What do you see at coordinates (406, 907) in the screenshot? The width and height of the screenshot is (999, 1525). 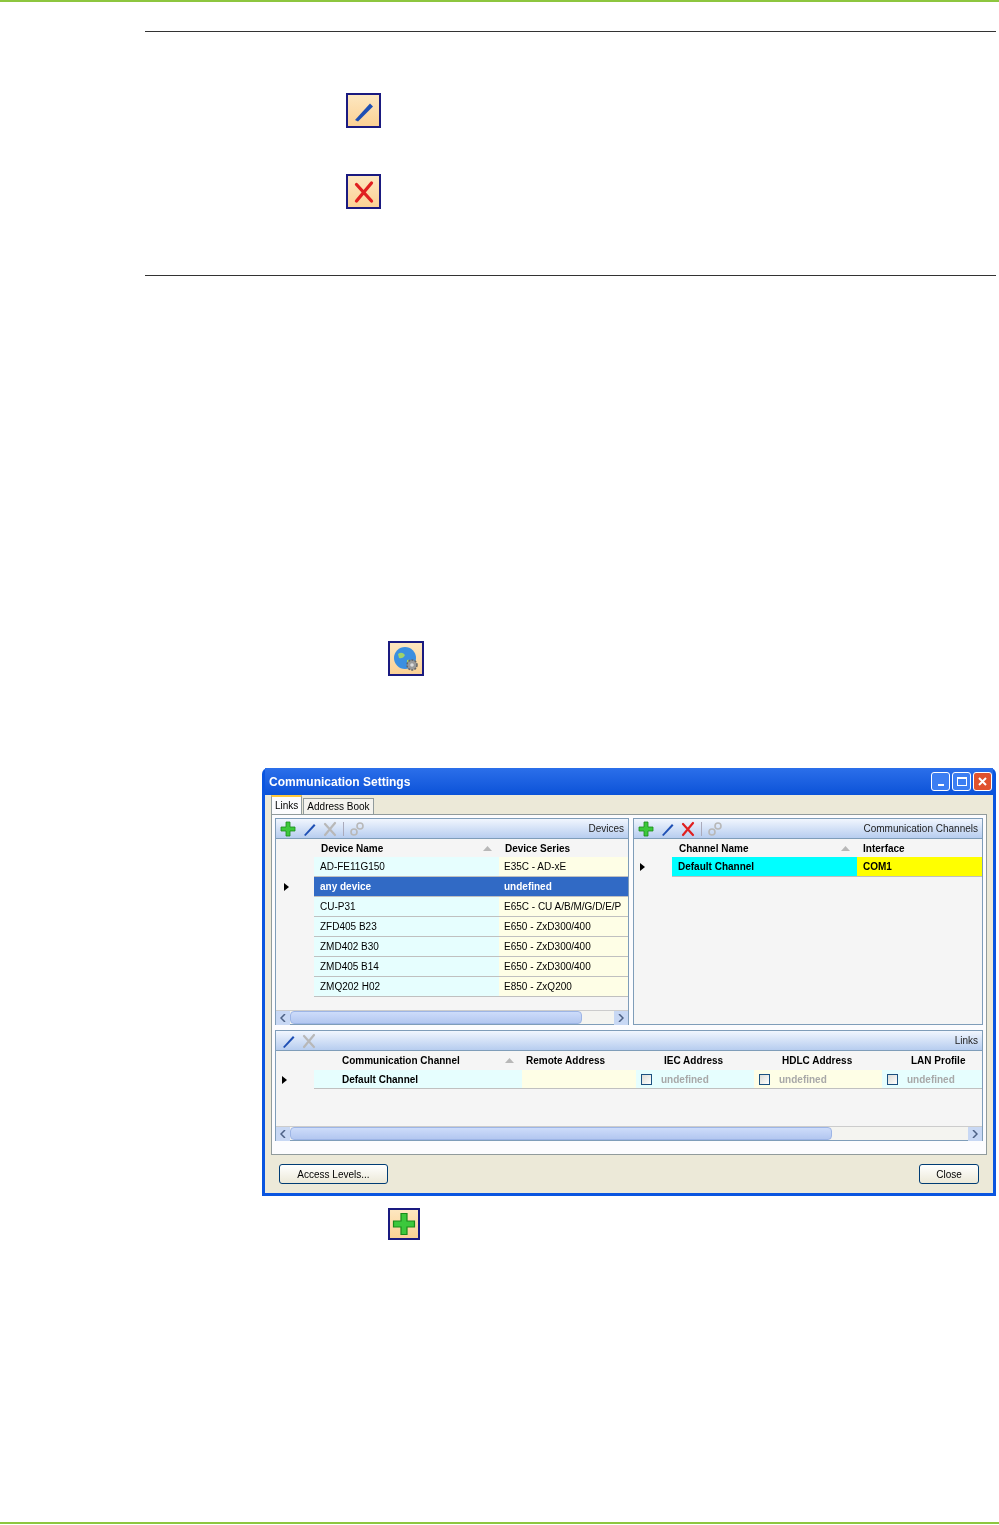 I see `table-cell: CU-P31` at bounding box center [406, 907].